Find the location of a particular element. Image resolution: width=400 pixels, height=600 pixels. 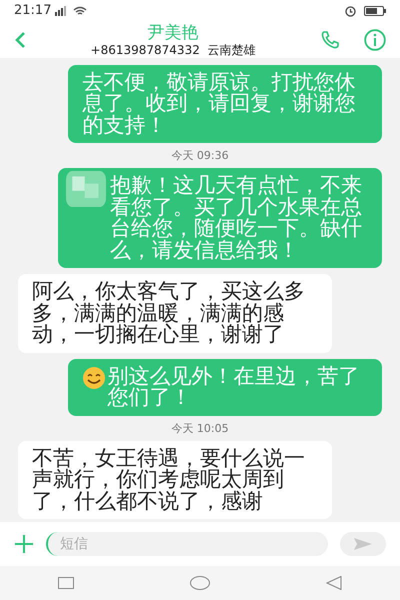

timestamp: 今天 10:05 is located at coordinates (200, 428).